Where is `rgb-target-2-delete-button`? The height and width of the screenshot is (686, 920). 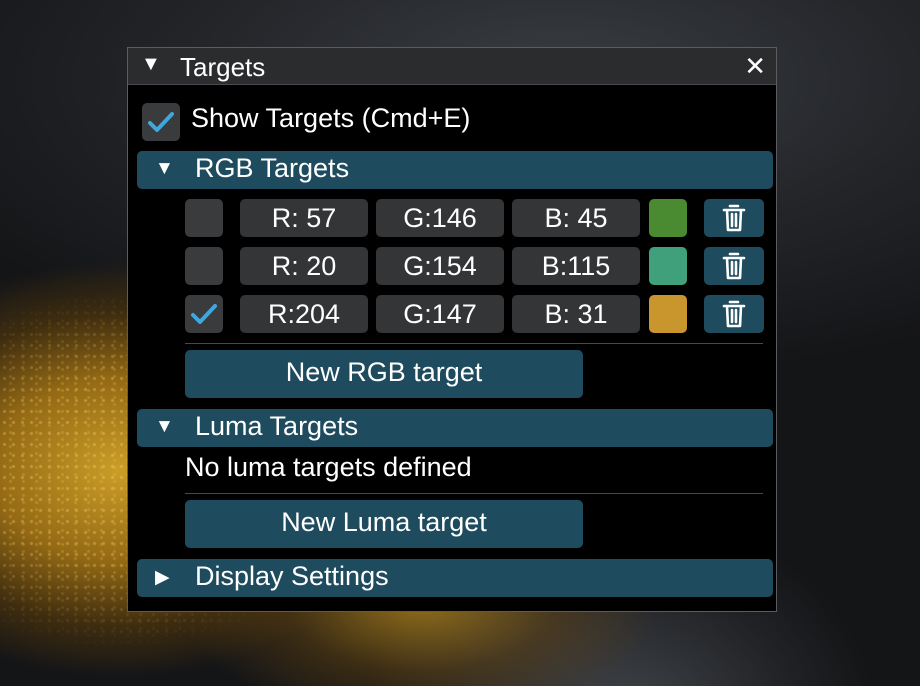
rgb-target-2-delete-button is located at coordinates (734, 266).